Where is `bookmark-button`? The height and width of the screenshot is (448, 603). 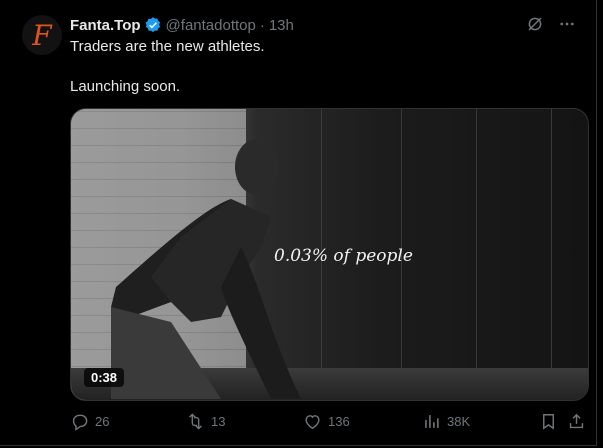
bookmark-button is located at coordinates (548, 421).